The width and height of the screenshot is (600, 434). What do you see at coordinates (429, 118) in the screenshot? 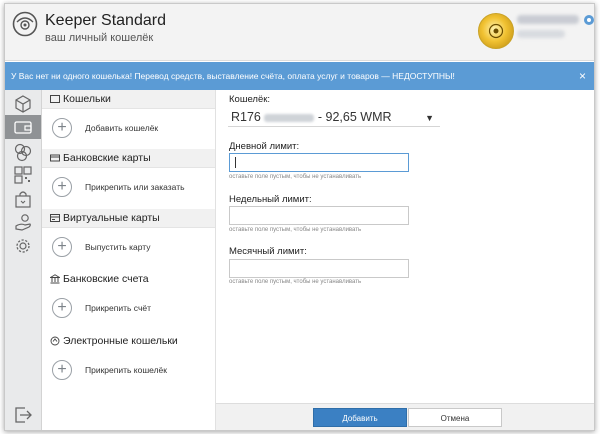
I see `chevron-down-icon: ▼` at bounding box center [429, 118].